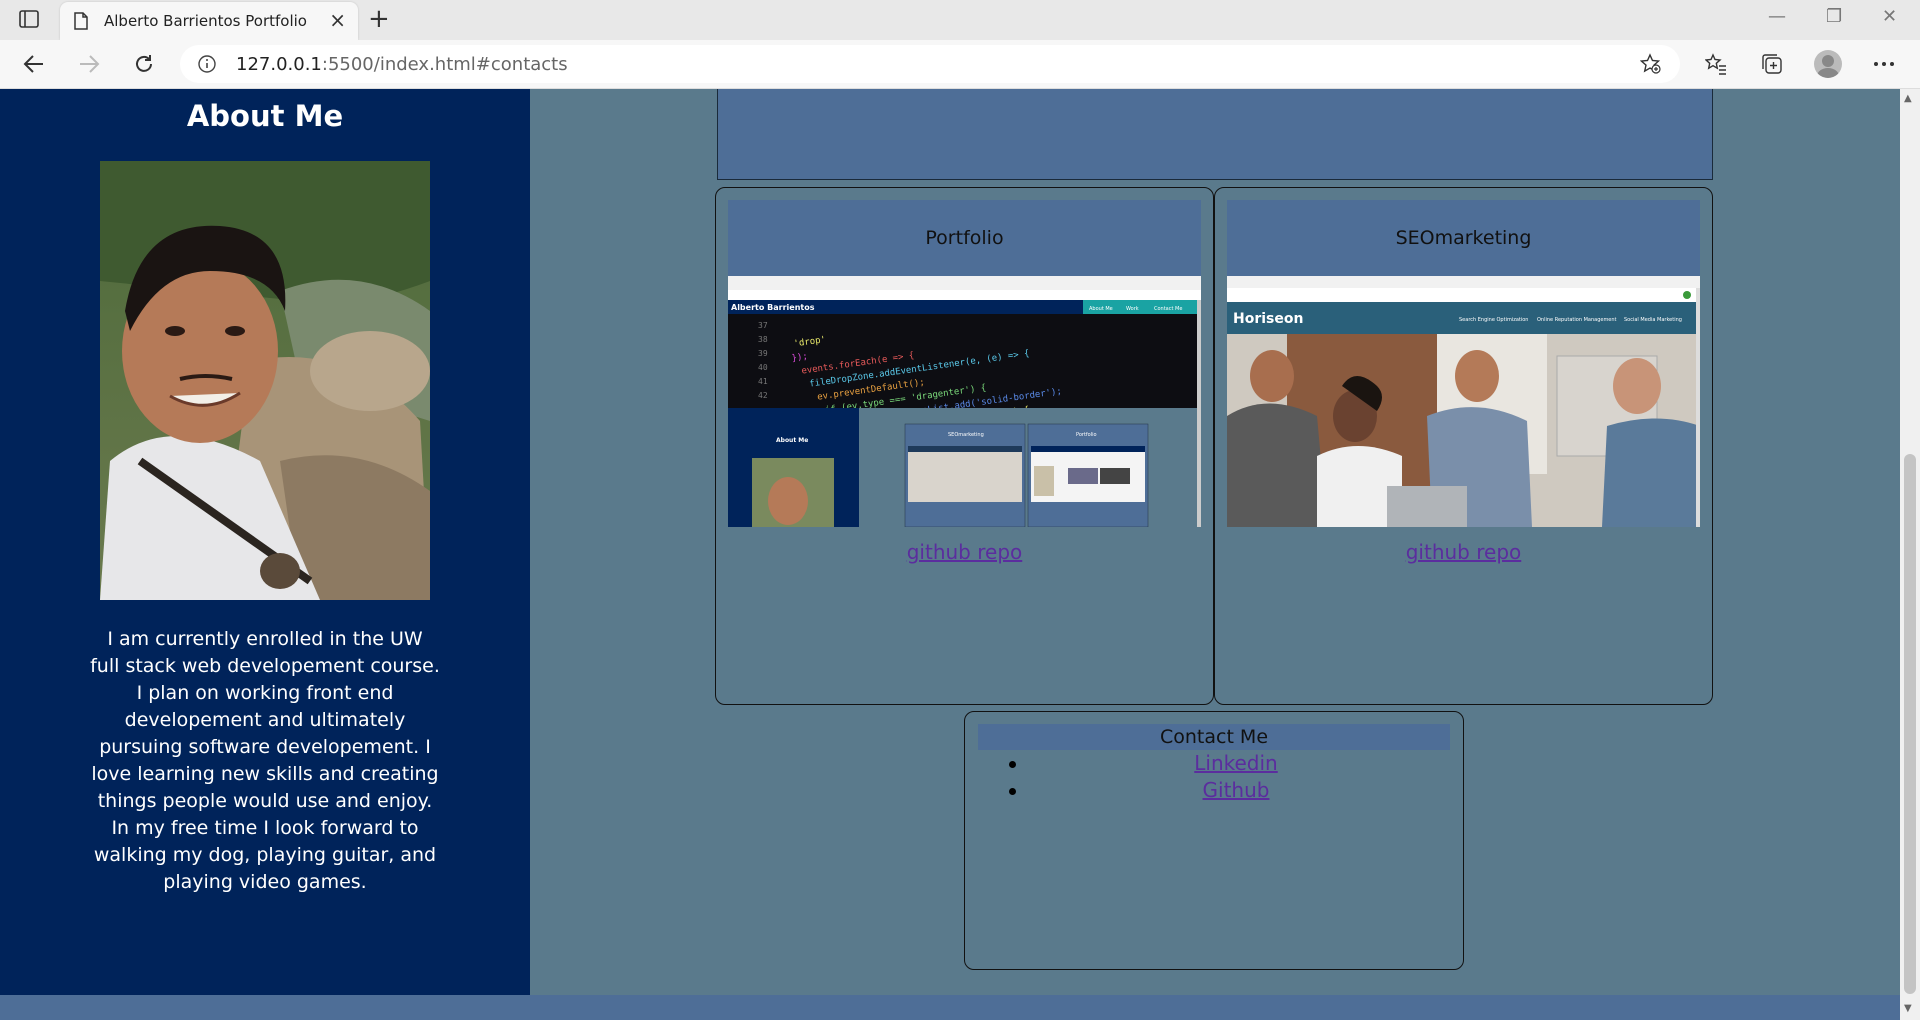 This screenshot has height=1020, width=1920. I want to click on reload-icon, so click(144, 64).